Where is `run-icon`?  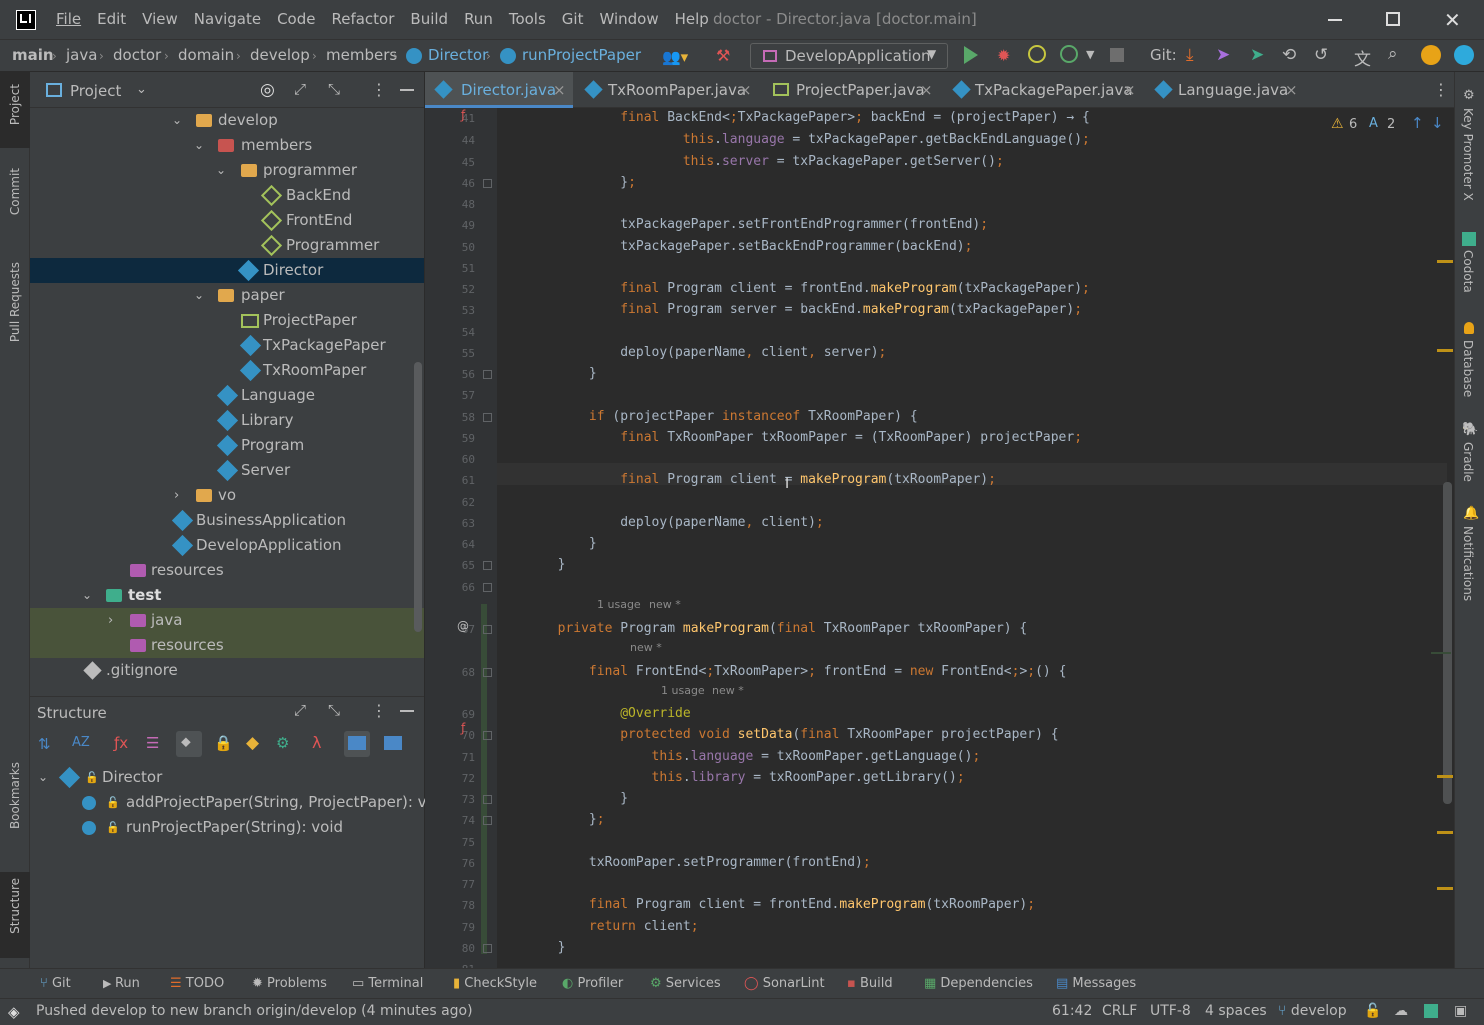
run-icon is located at coordinates (971, 55).